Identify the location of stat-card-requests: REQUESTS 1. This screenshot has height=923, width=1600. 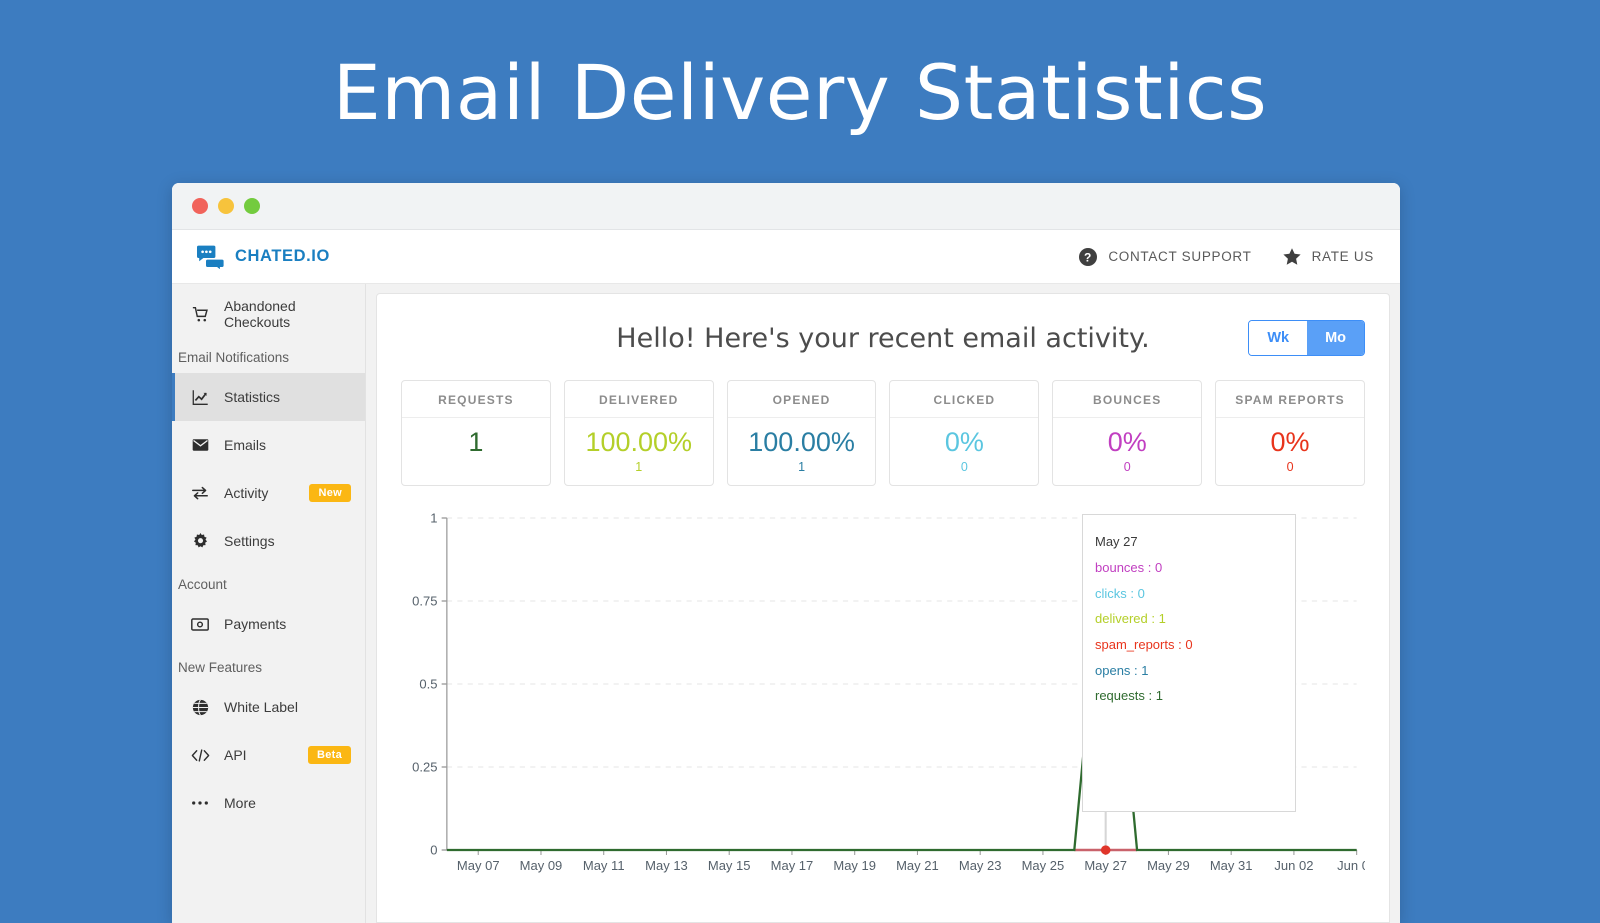
(476, 433).